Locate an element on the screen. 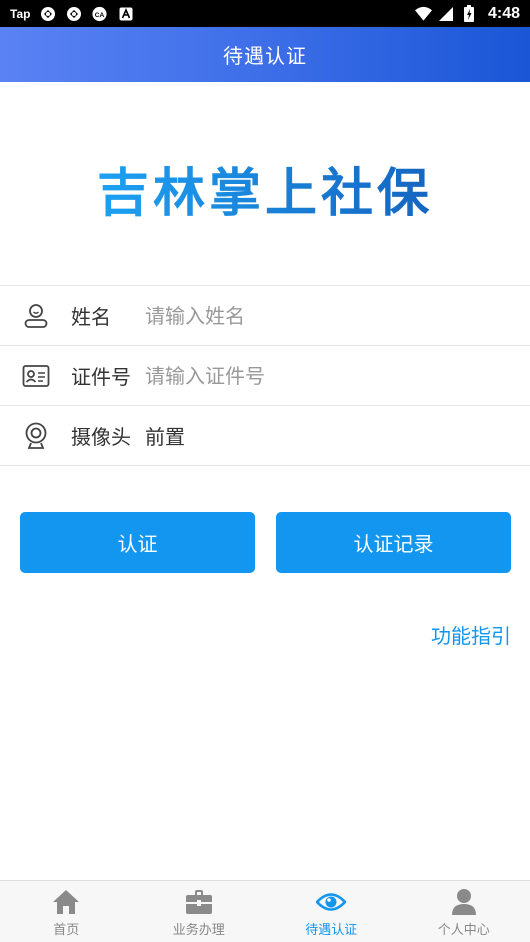 The width and height of the screenshot is (530, 942). wifi-icon is located at coordinates (423, 13).